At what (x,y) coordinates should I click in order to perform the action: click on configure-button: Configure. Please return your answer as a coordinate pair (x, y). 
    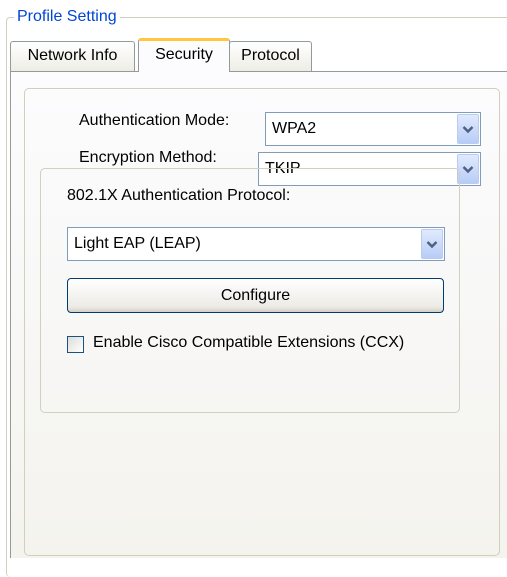
    Looking at the image, I should click on (255, 295).